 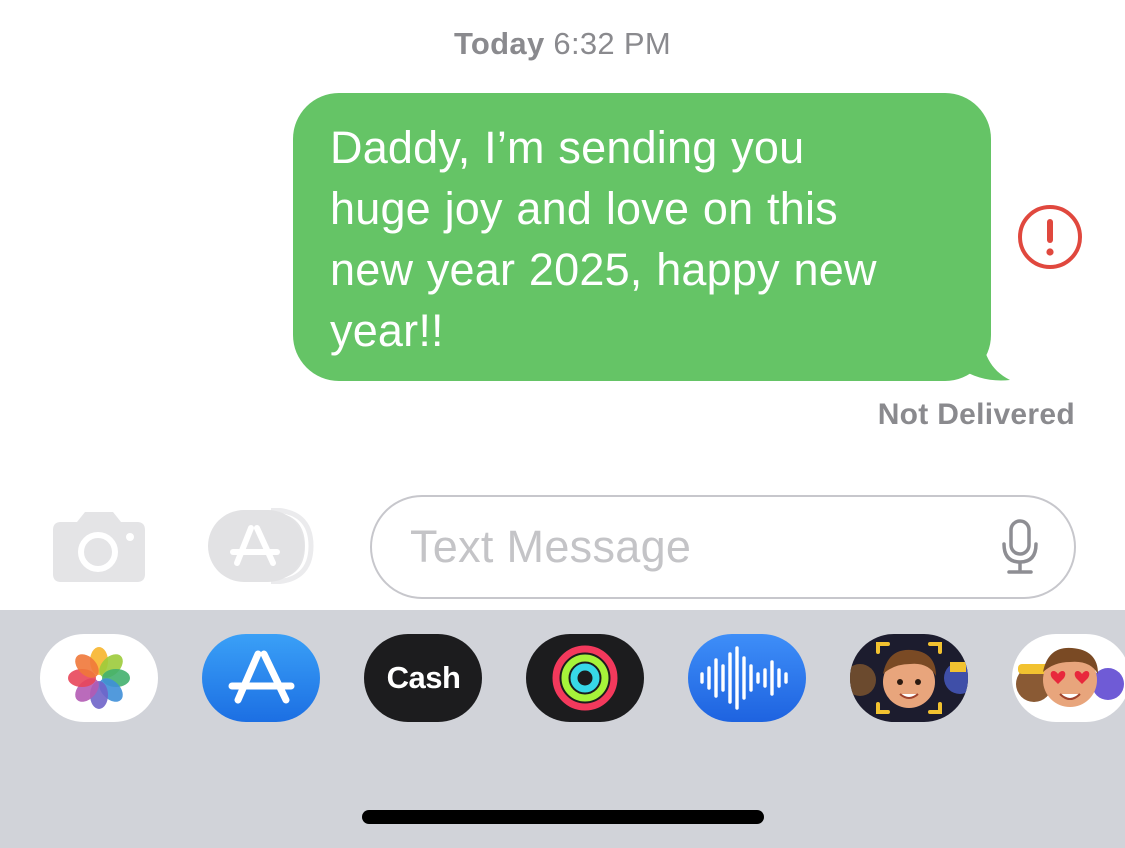 I want to click on app-store-app-button, so click(x=261, y=678).